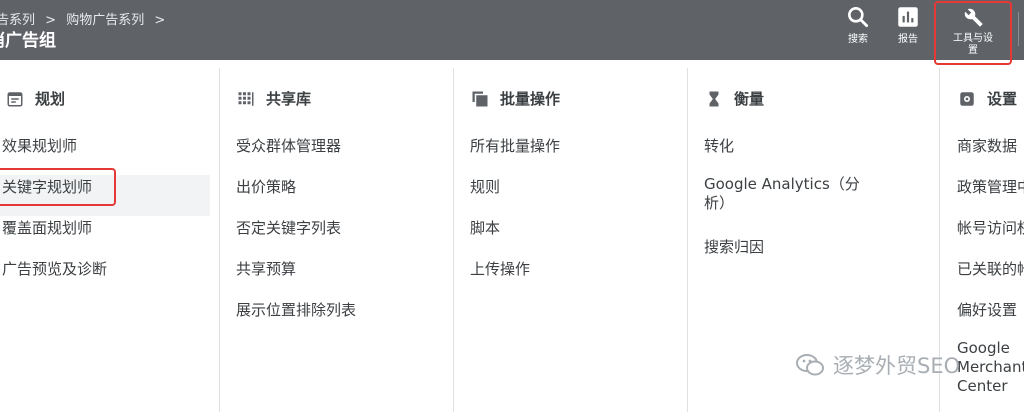 The image size is (1024, 412). I want to click on menu-item-all-bulk-actions: 所有批量操作, so click(515, 154).